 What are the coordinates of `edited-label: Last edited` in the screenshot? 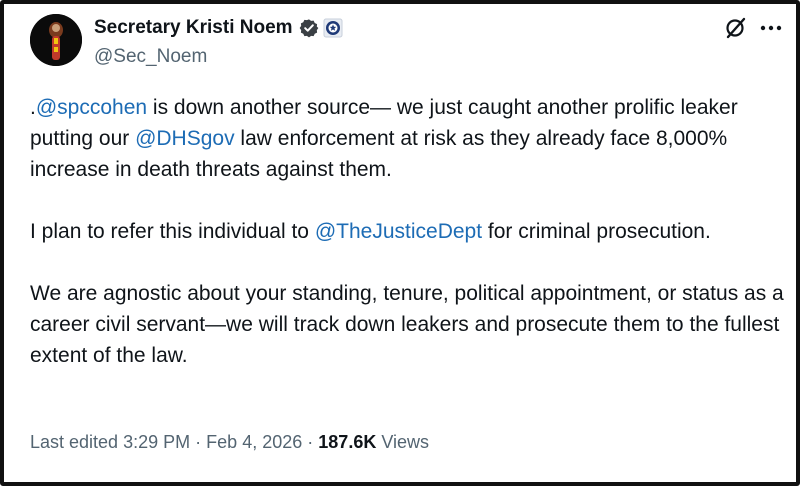 It's located at (74, 442).